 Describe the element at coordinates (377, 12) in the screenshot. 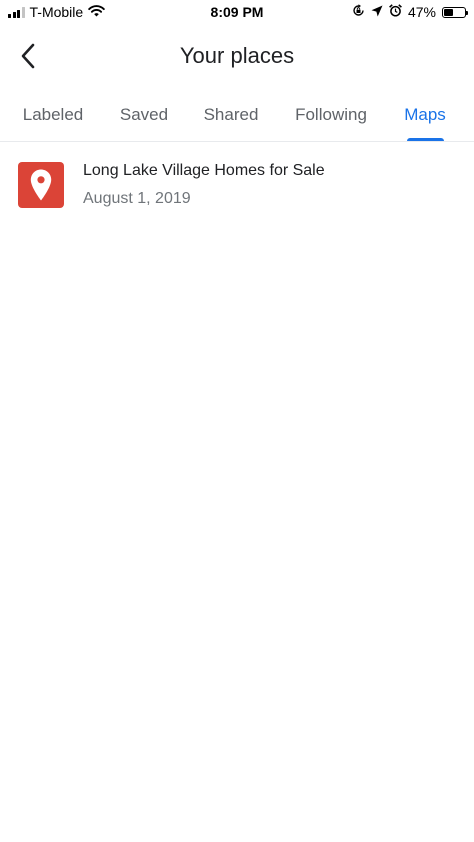

I see `location-arrow-icon` at that location.